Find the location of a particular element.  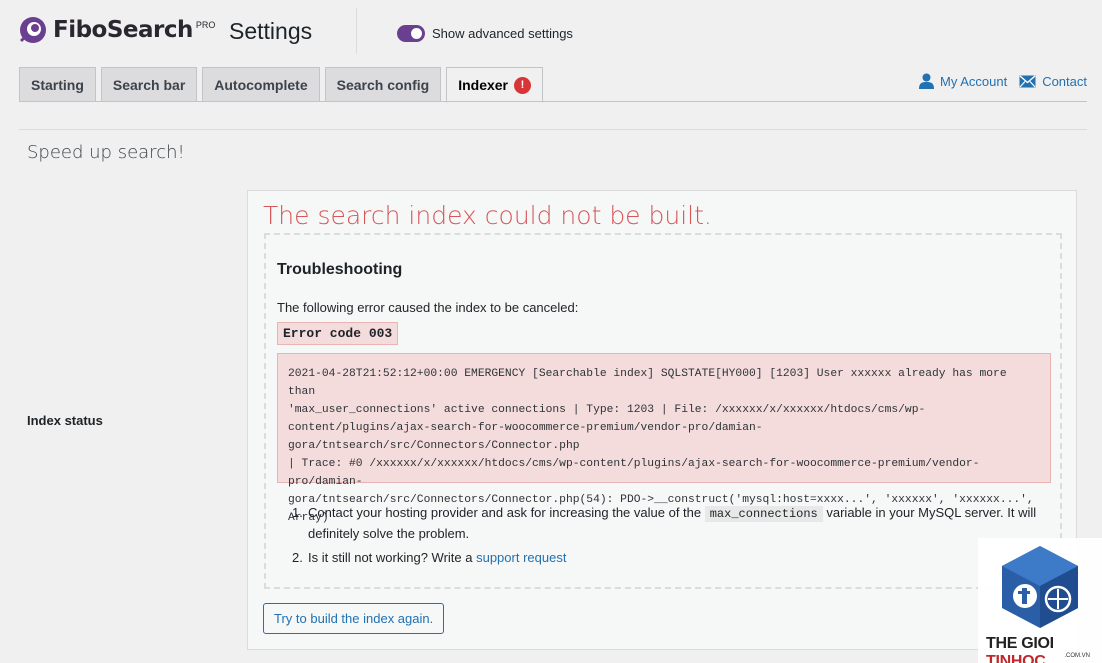

troubleshooting-title: Troubleshooting is located at coordinates (340, 269).